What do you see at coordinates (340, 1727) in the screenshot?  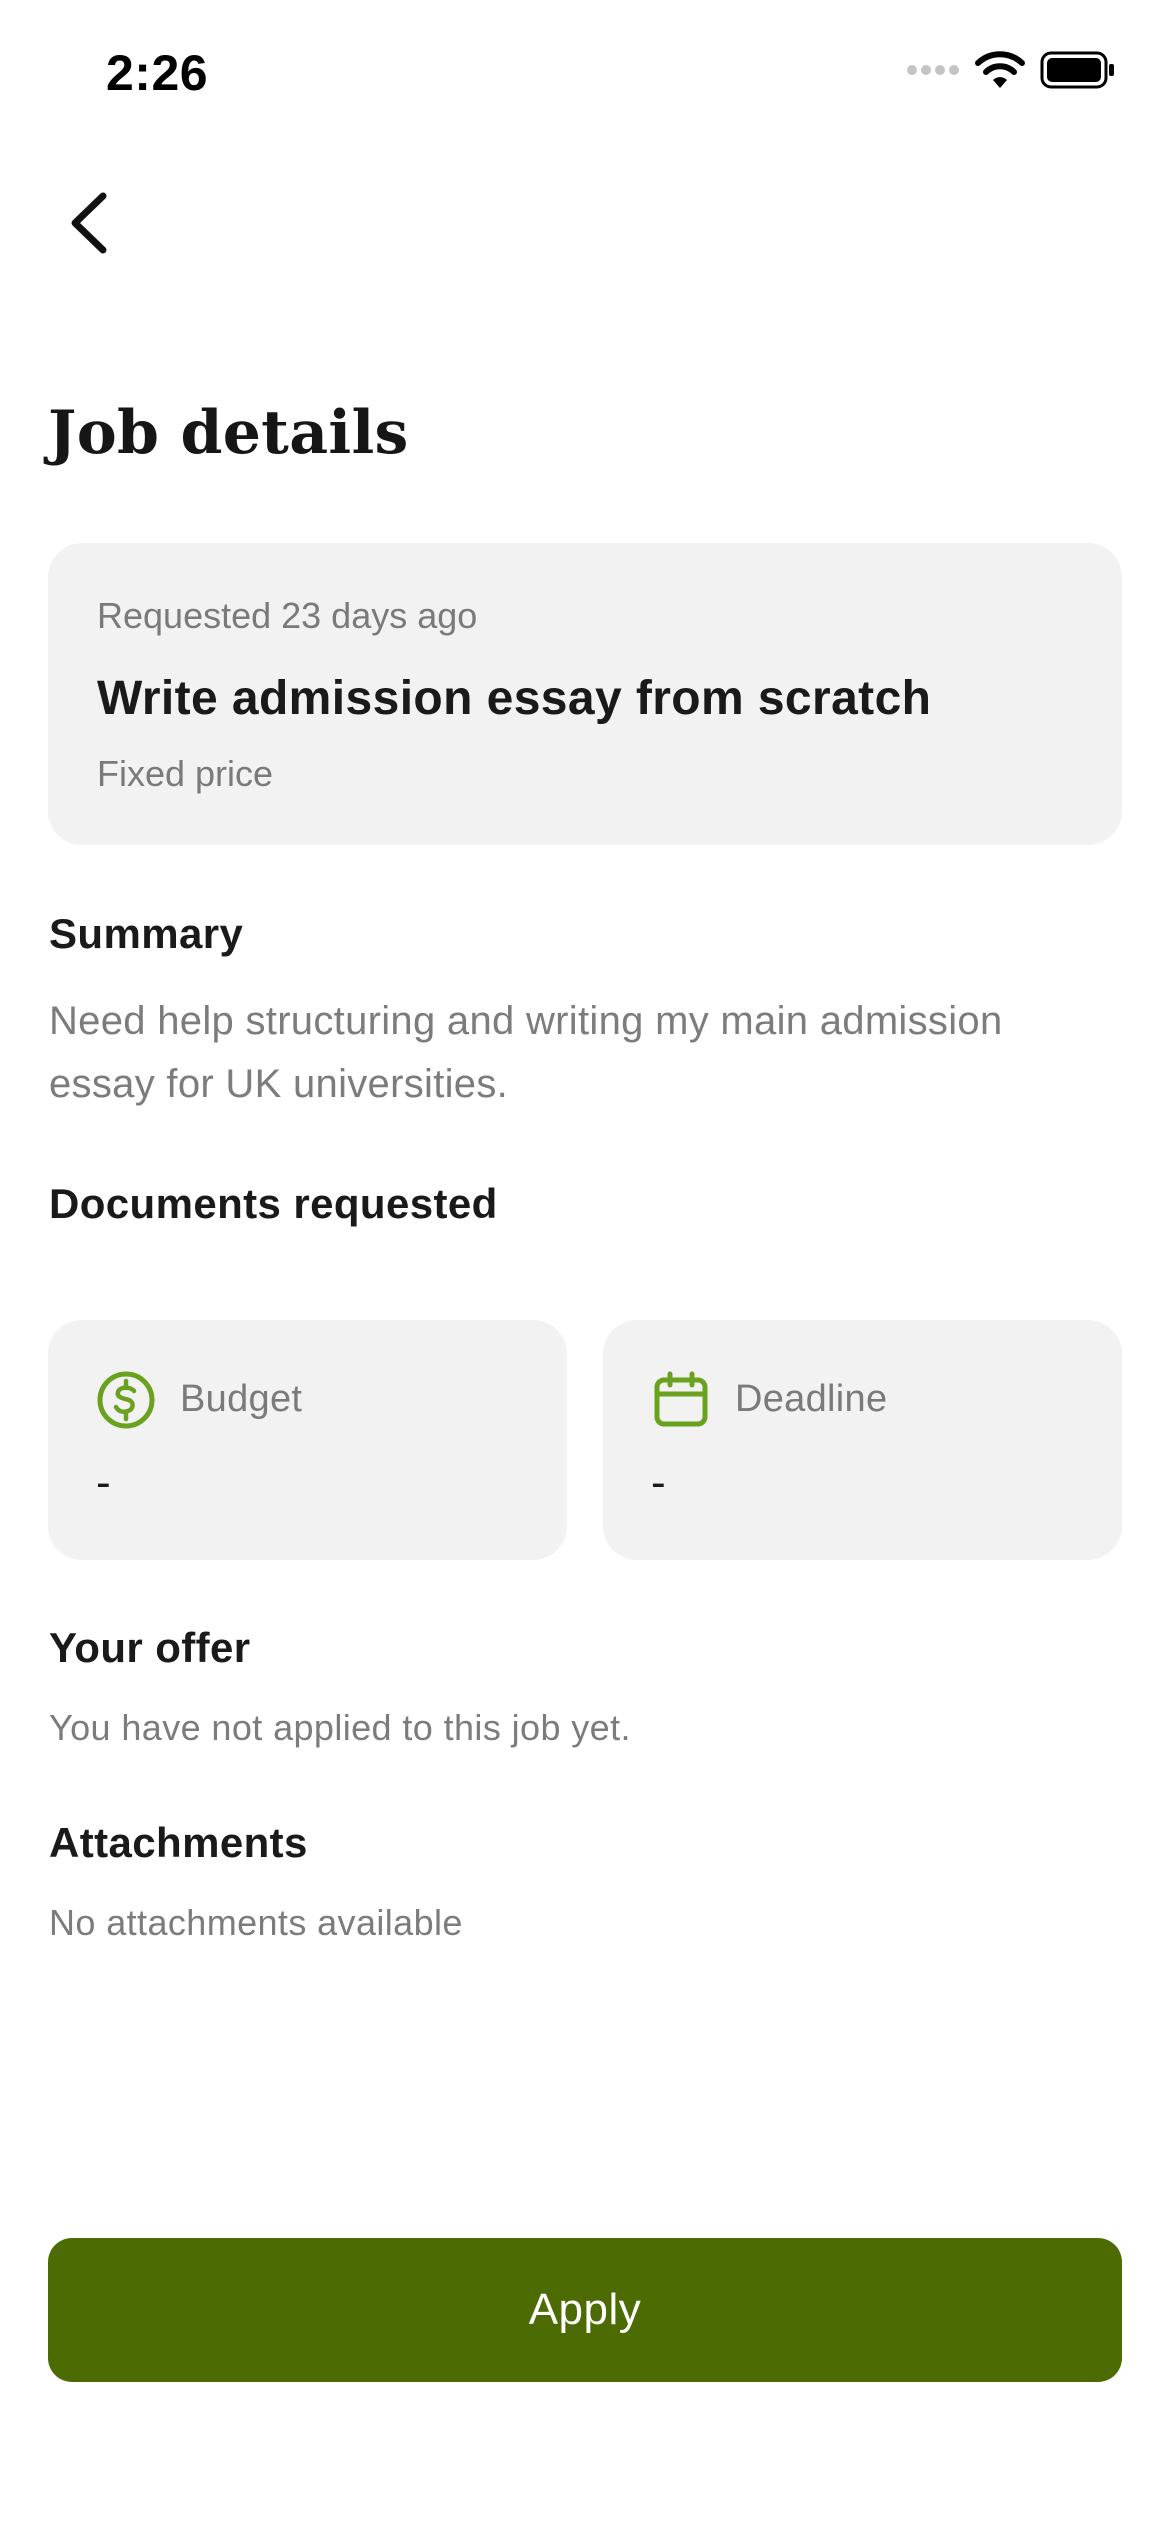 I see `offer-text: You have not applied to this job yet.` at bounding box center [340, 1727].